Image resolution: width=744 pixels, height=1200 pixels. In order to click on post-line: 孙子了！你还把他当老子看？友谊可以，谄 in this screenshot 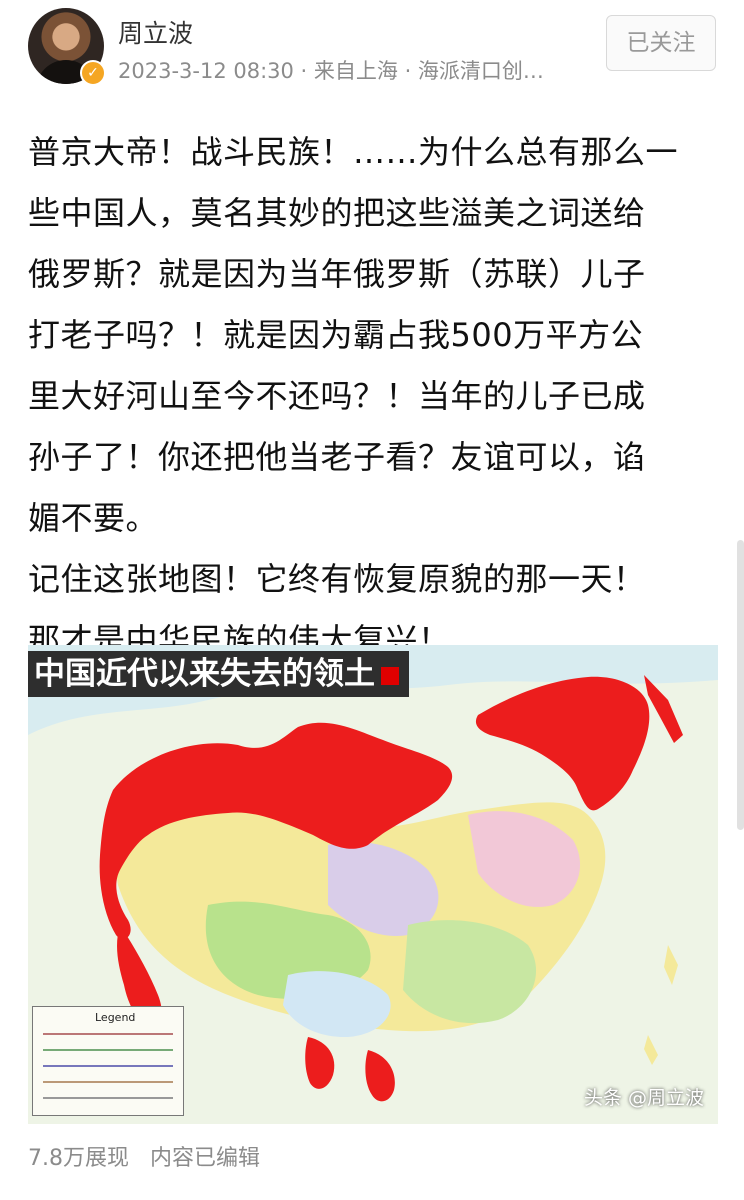, I will do `click(337, 457)`.